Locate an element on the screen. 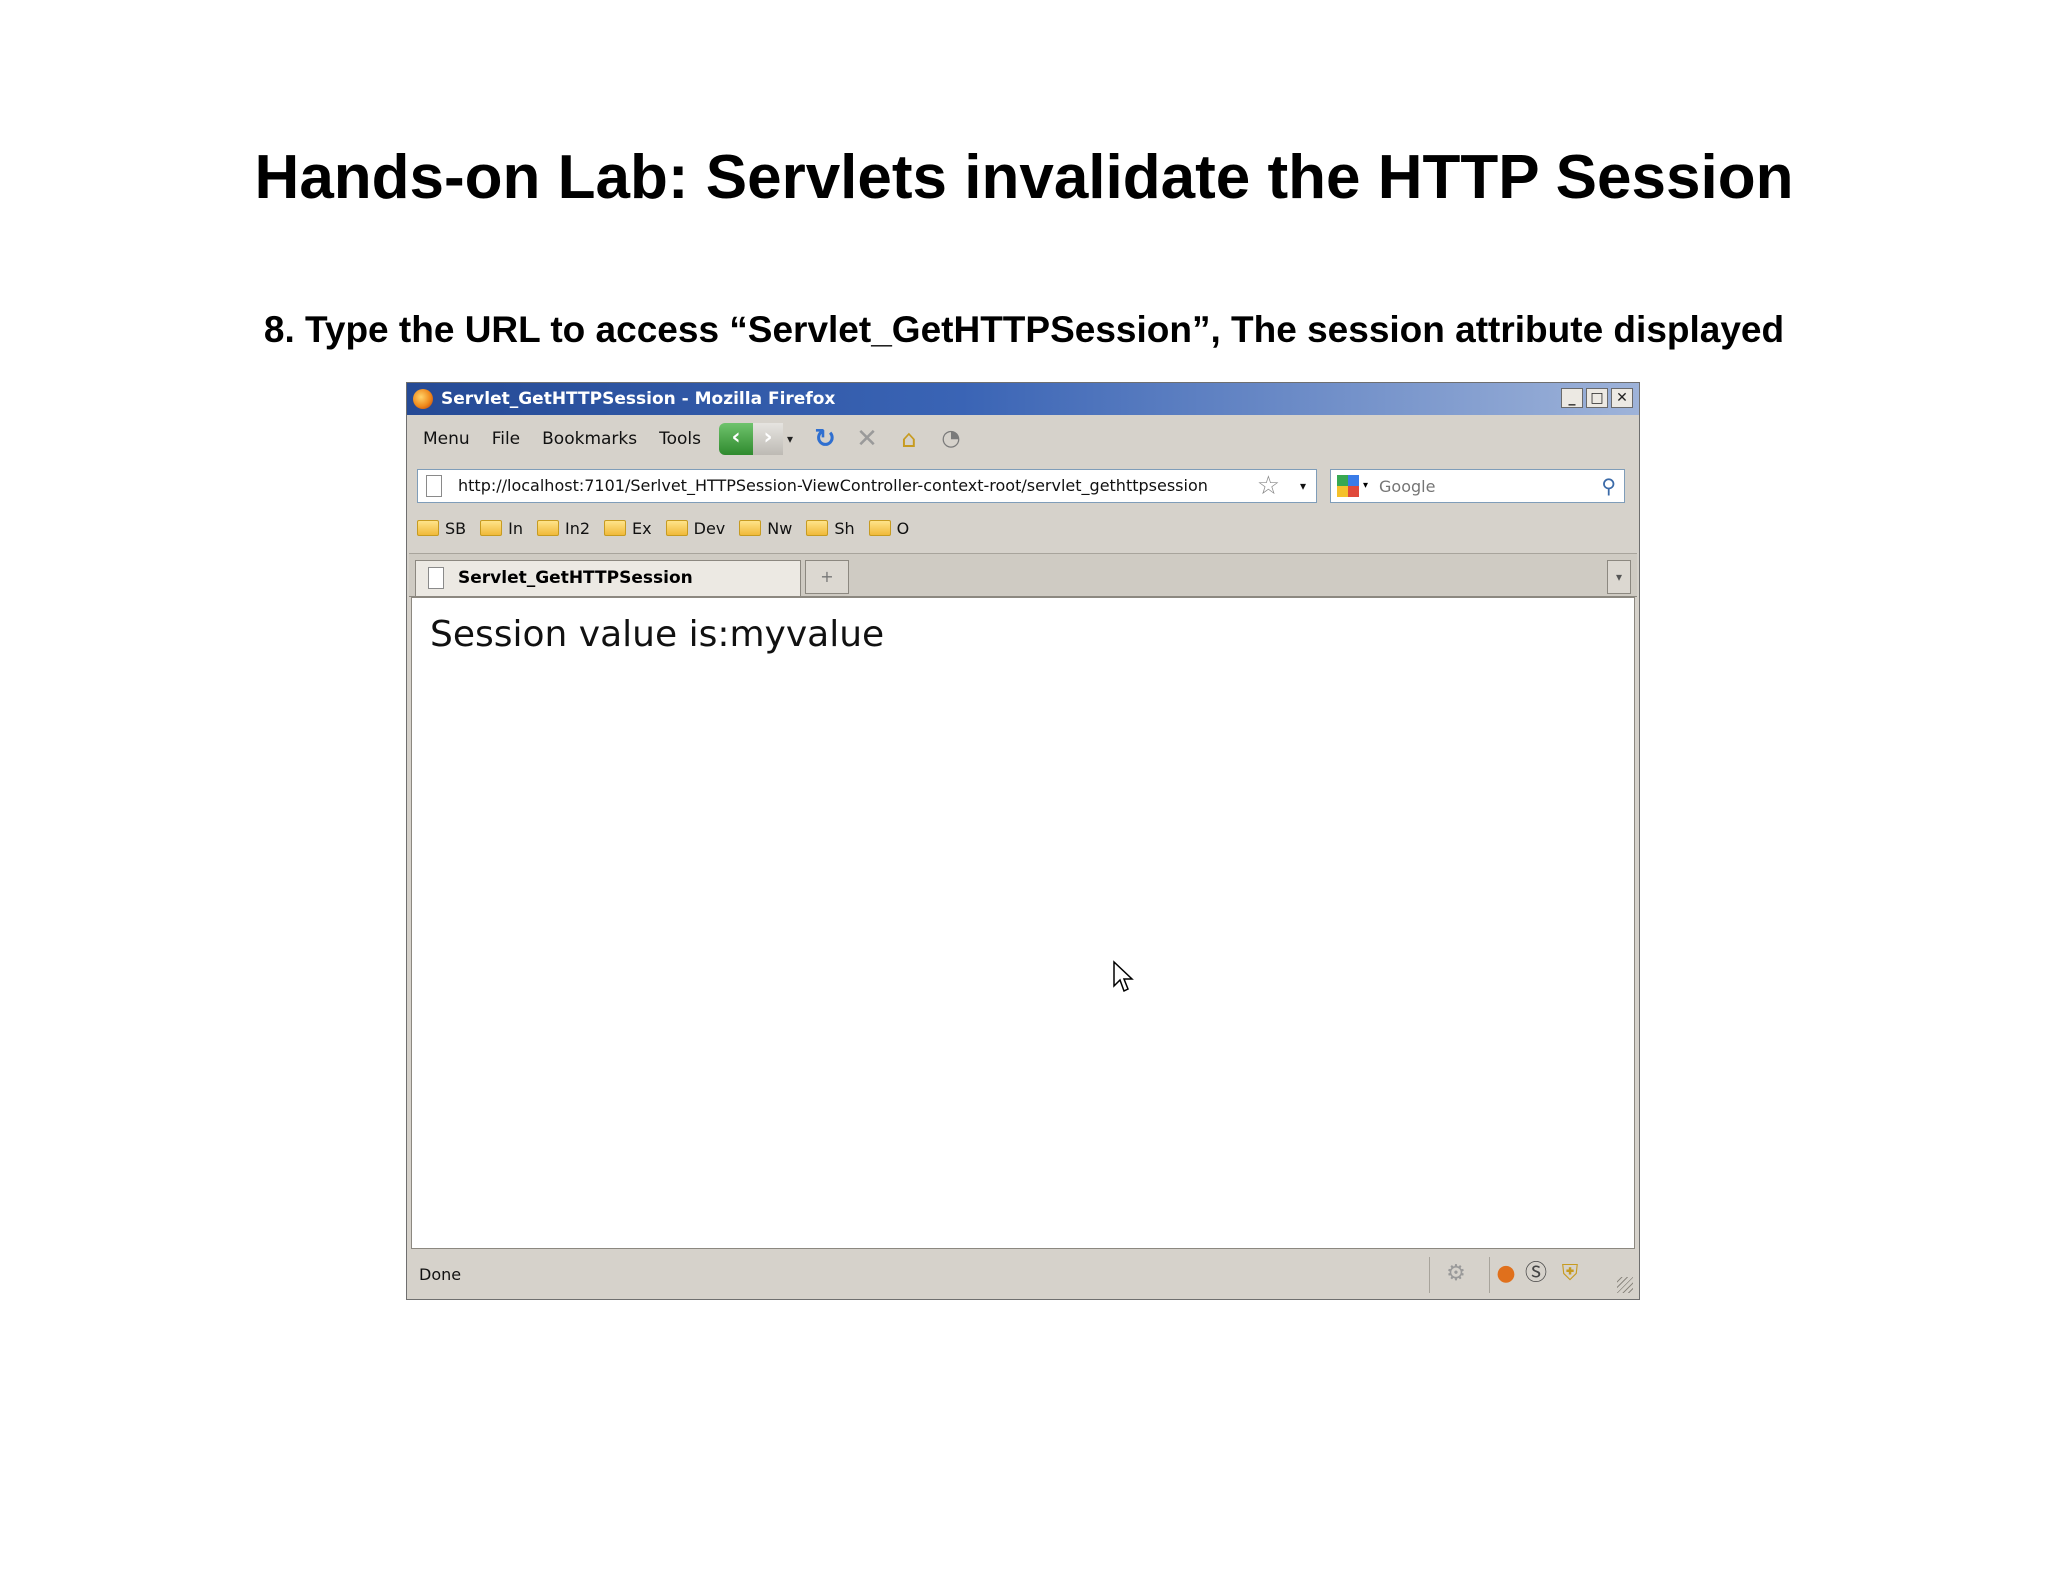 This screenshot has height=1582, width=2048. bookmark-folder: Ex is located at coordinates (628, 528).